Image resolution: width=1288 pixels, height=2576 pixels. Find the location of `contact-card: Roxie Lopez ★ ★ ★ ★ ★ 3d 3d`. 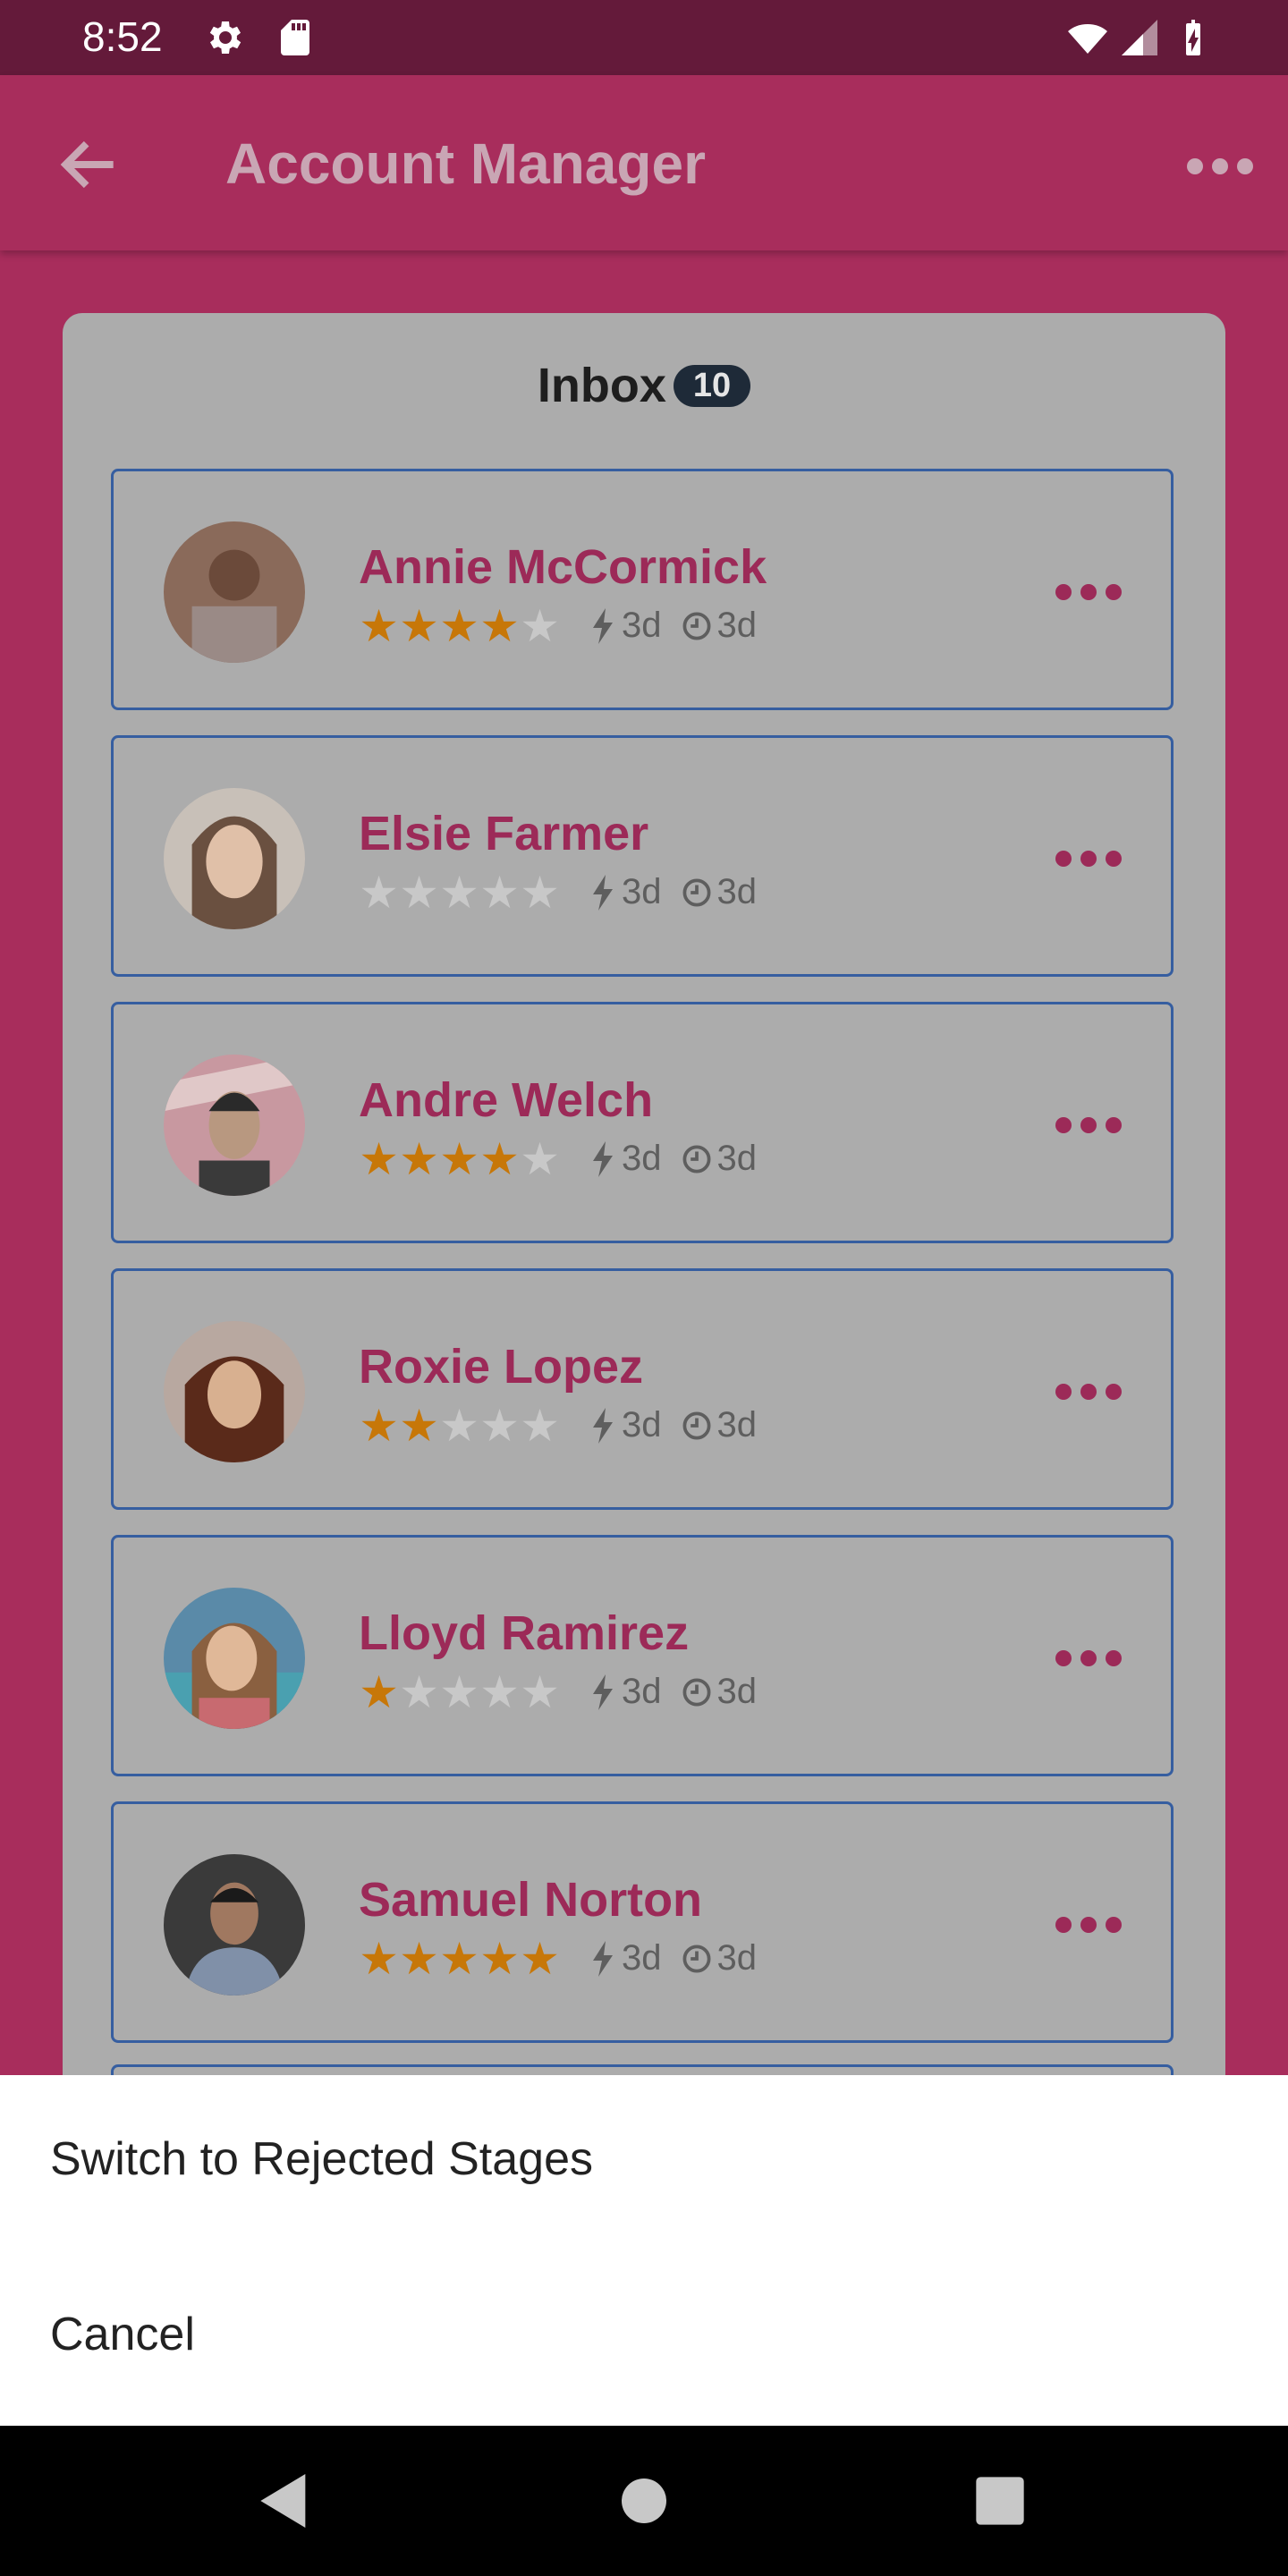

contact-card: Roxie Lopez ★ ★ ★ ★ ★ 3d 3d is located at coordinates (642, 1389).